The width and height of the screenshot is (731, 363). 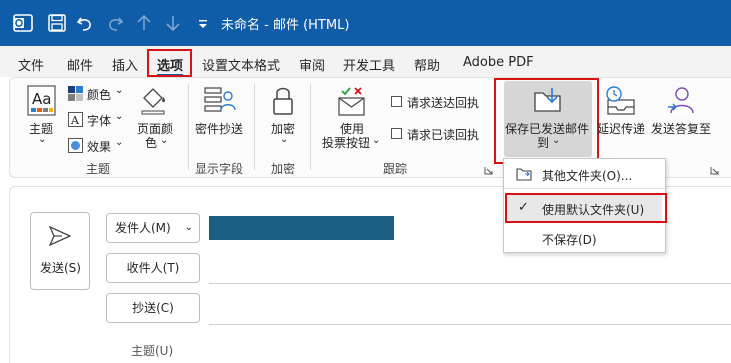 I want to click on cc-input-underline, so click(x=470, y=324).